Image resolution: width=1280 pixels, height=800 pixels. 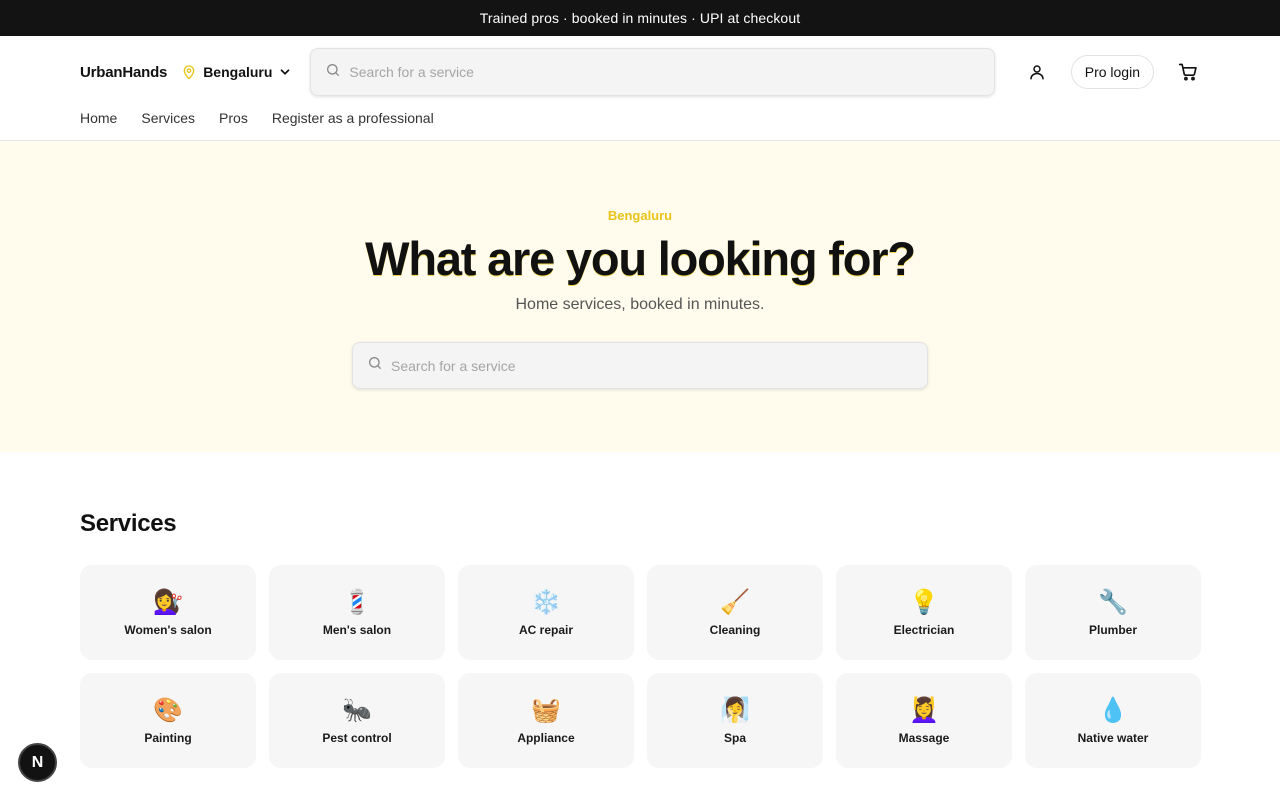 I want to click on service-card-native-water: 💧 Native water, so click(x=1113, y=720).